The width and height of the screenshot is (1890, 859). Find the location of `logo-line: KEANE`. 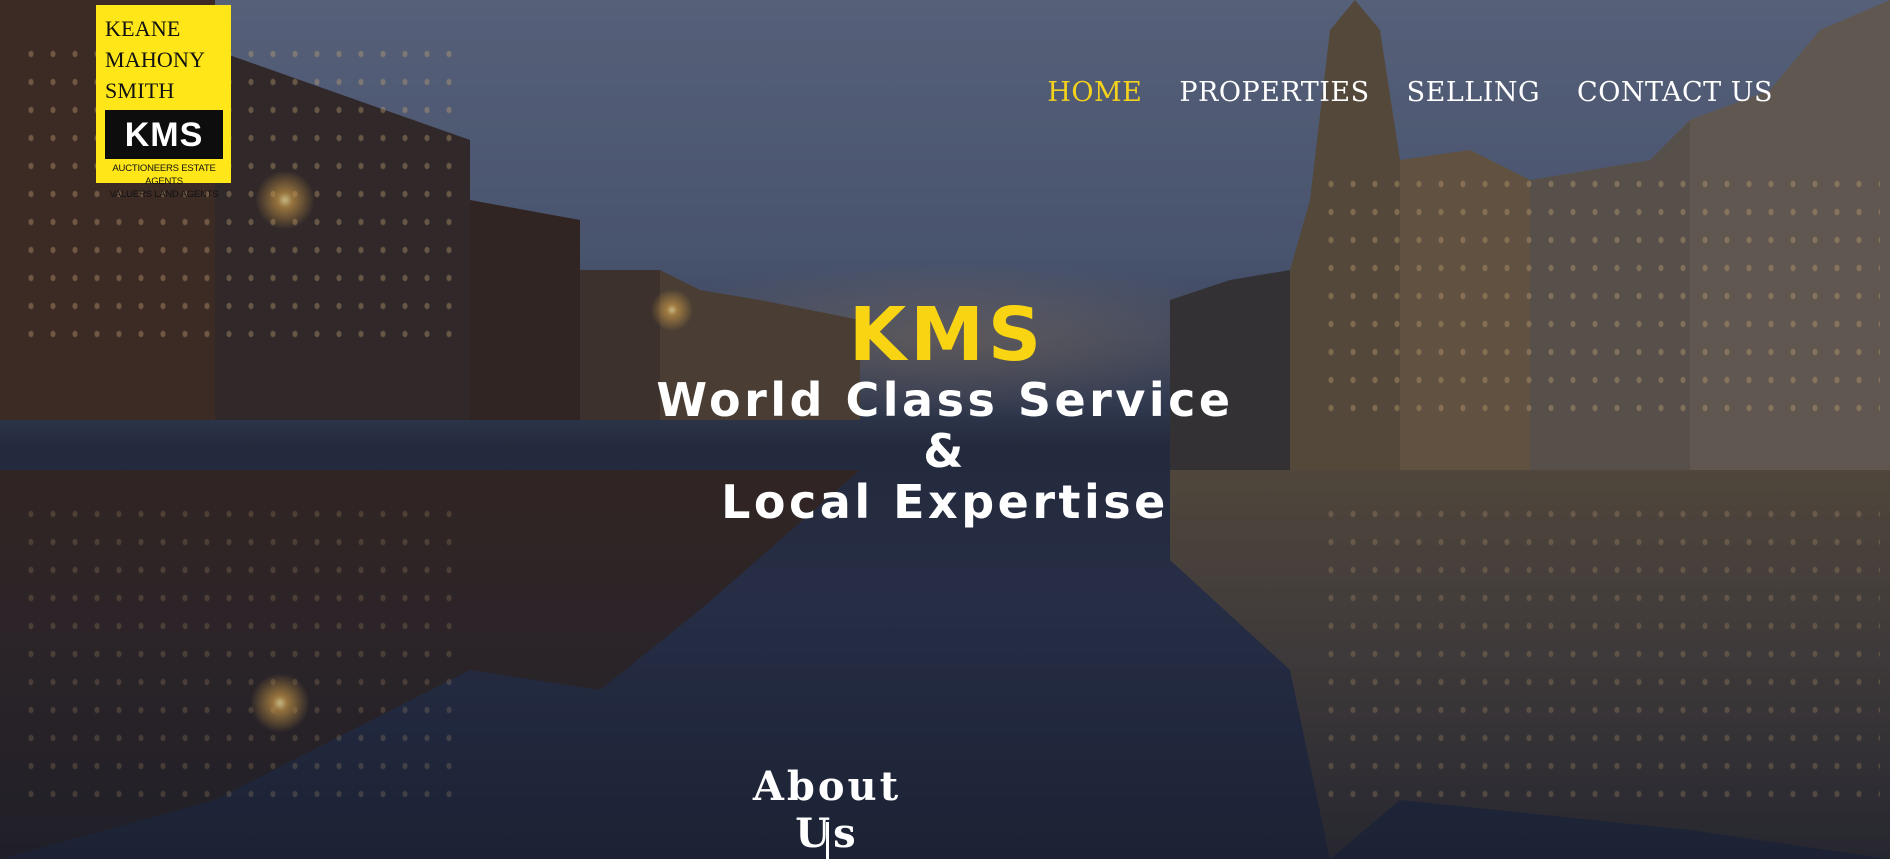

logo-line: KEANE is located at coordinates (143, 28).